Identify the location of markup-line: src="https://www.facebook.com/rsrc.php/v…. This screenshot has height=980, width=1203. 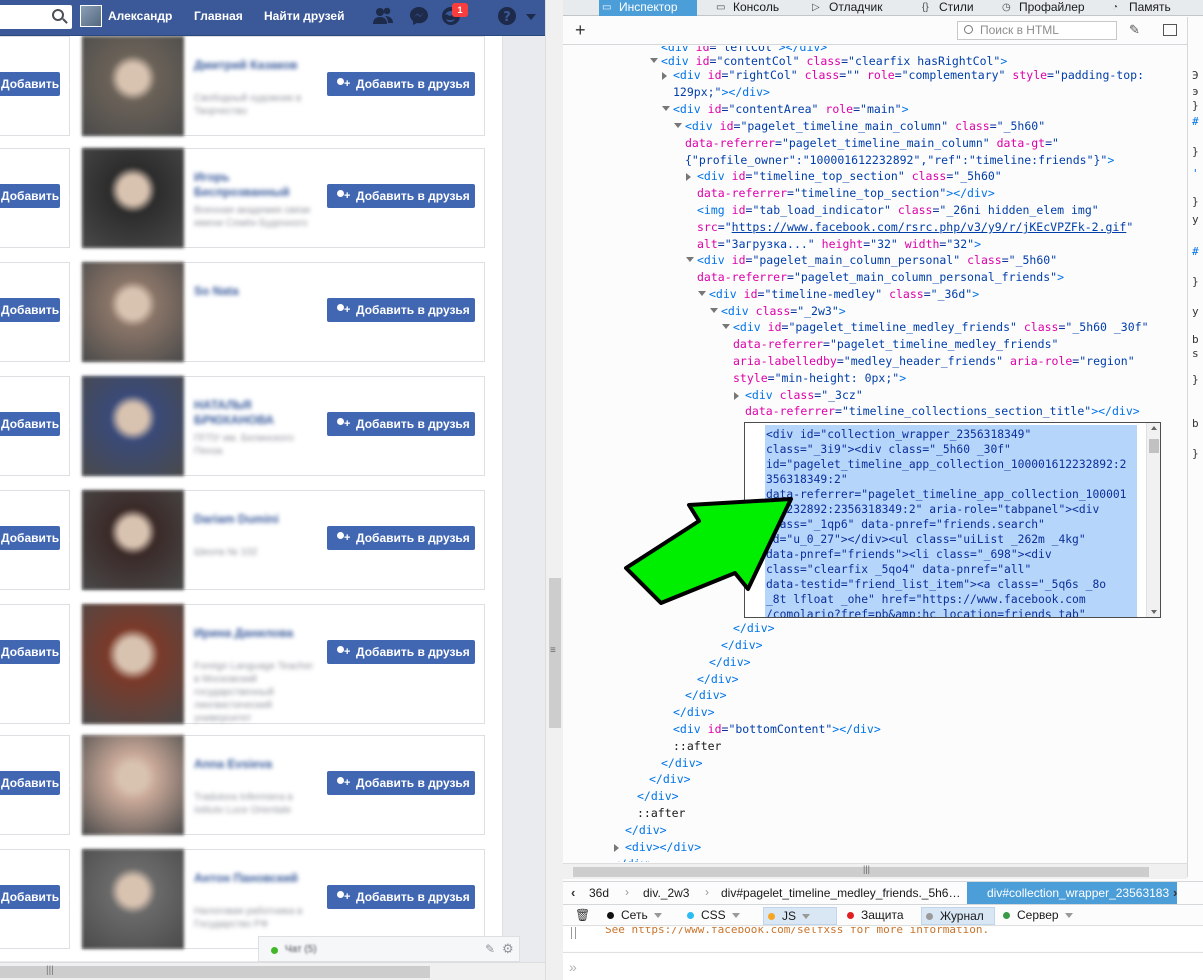
(915, 227).